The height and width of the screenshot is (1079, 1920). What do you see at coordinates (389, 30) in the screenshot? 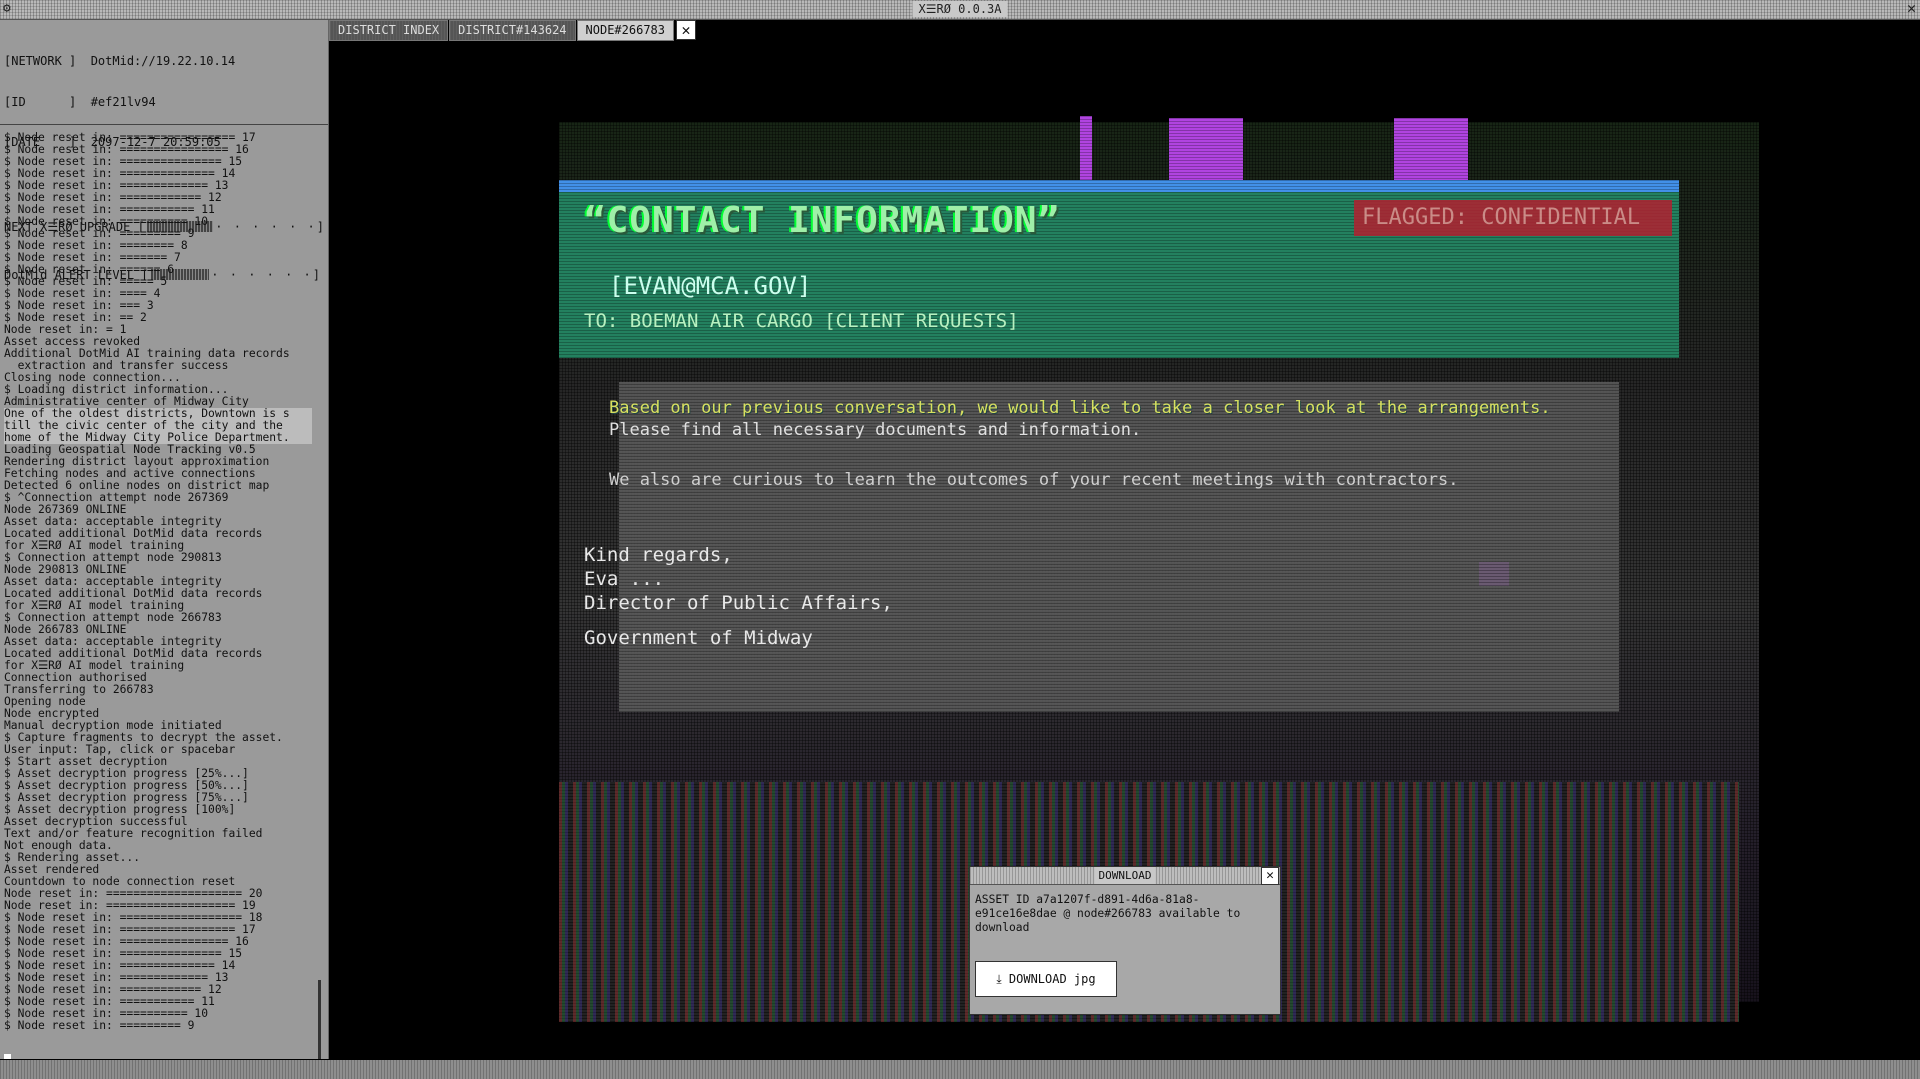
I see `tab-district-index: DISTRICT INDEX` at bounding box center [389, 30].